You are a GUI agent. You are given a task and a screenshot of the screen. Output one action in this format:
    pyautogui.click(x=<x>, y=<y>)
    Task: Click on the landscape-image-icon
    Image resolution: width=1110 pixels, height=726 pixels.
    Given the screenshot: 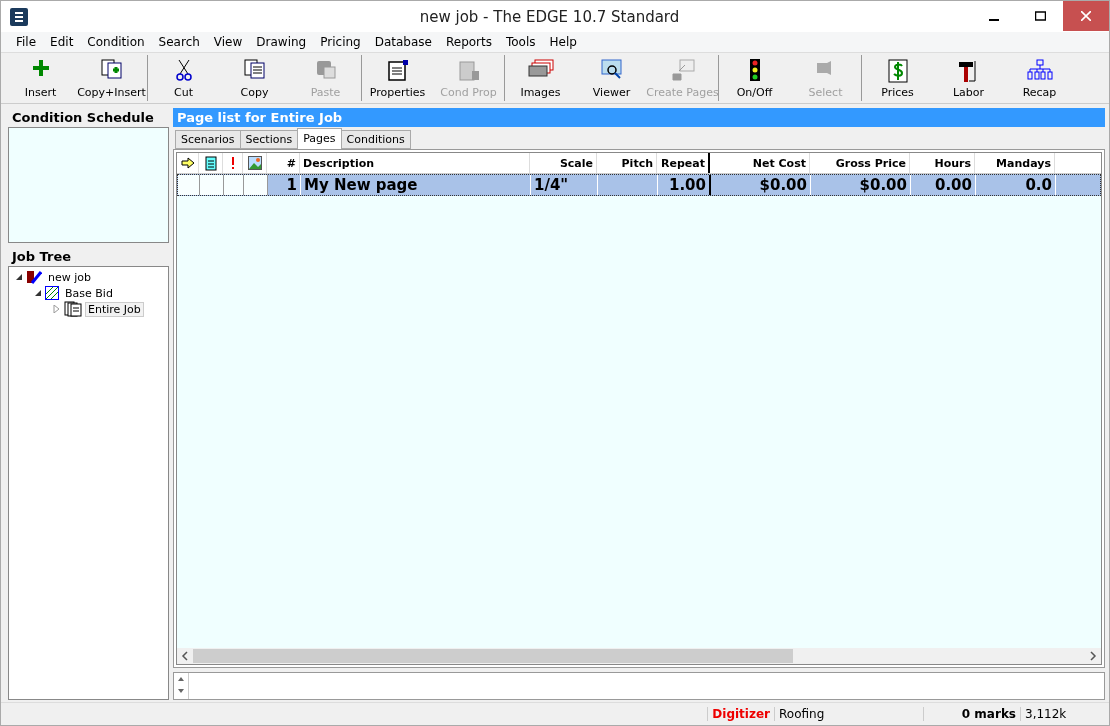 What is the action you would take?
    pyautogui.click(x=254, y=163)
    